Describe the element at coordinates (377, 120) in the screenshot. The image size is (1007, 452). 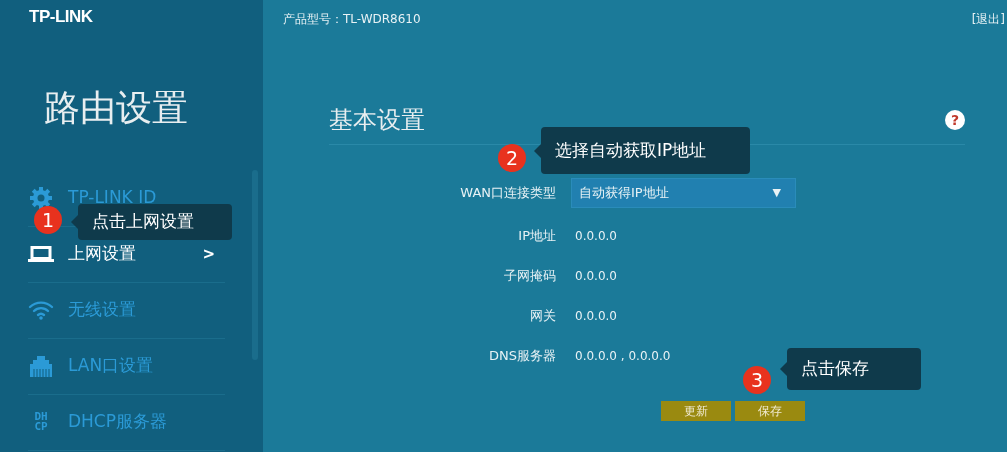
I see `section-title: 基本设置` at that location.